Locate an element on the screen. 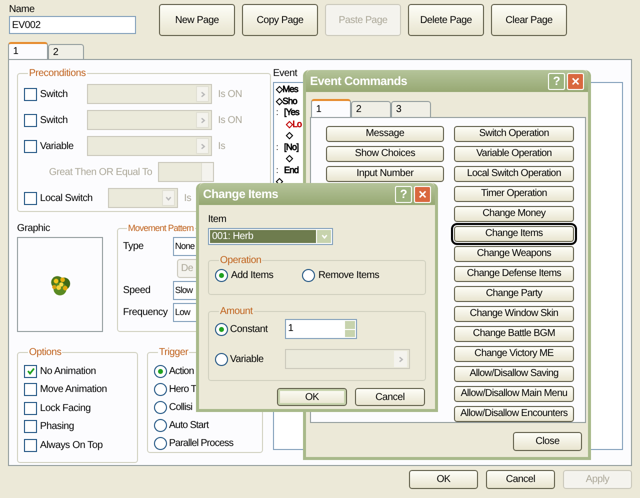  radio-label: Add Items is located at coordinates (252, 276).